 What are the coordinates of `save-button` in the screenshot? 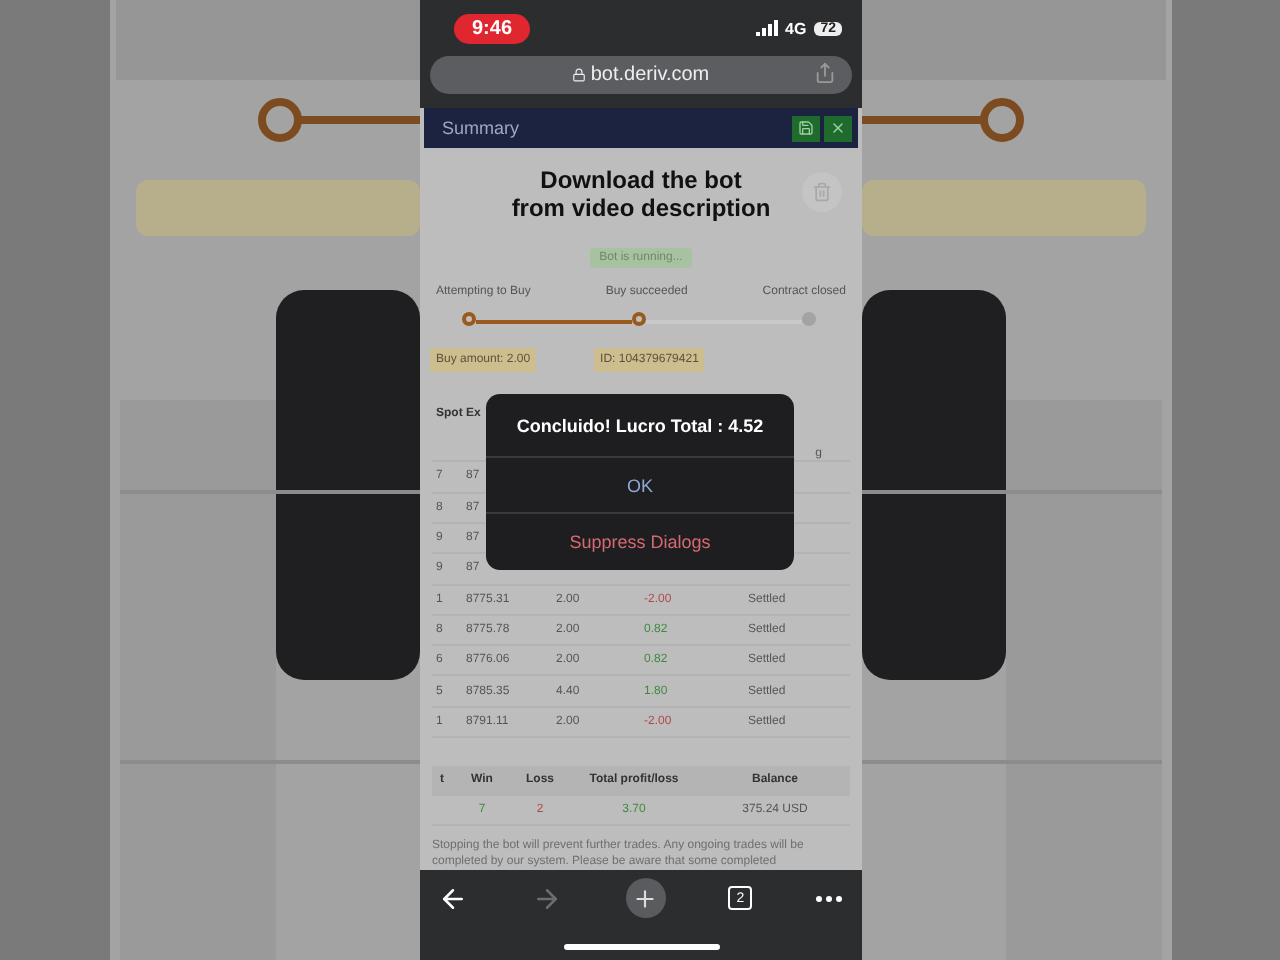 It's located at (806, 128).